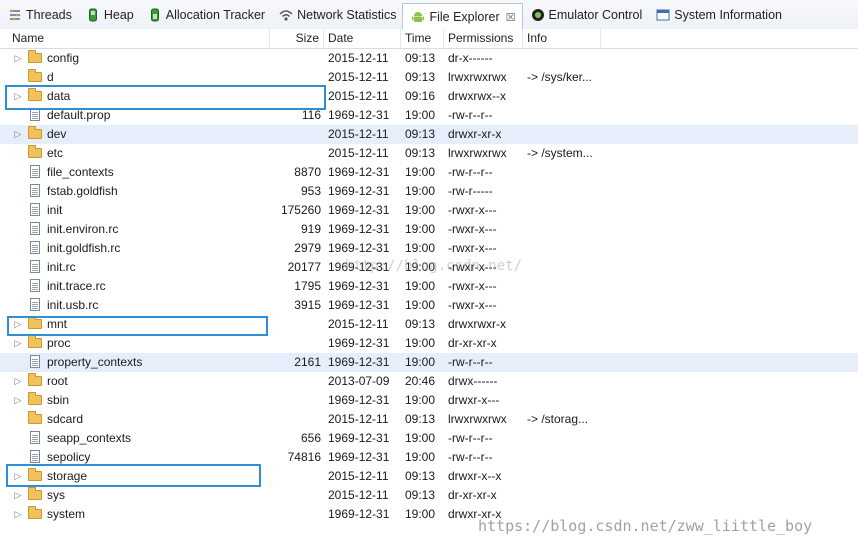  What do you see at coordinates (155, 15) in the screenshot?
I see `allocation-icon` at bounding box center [155, 15].